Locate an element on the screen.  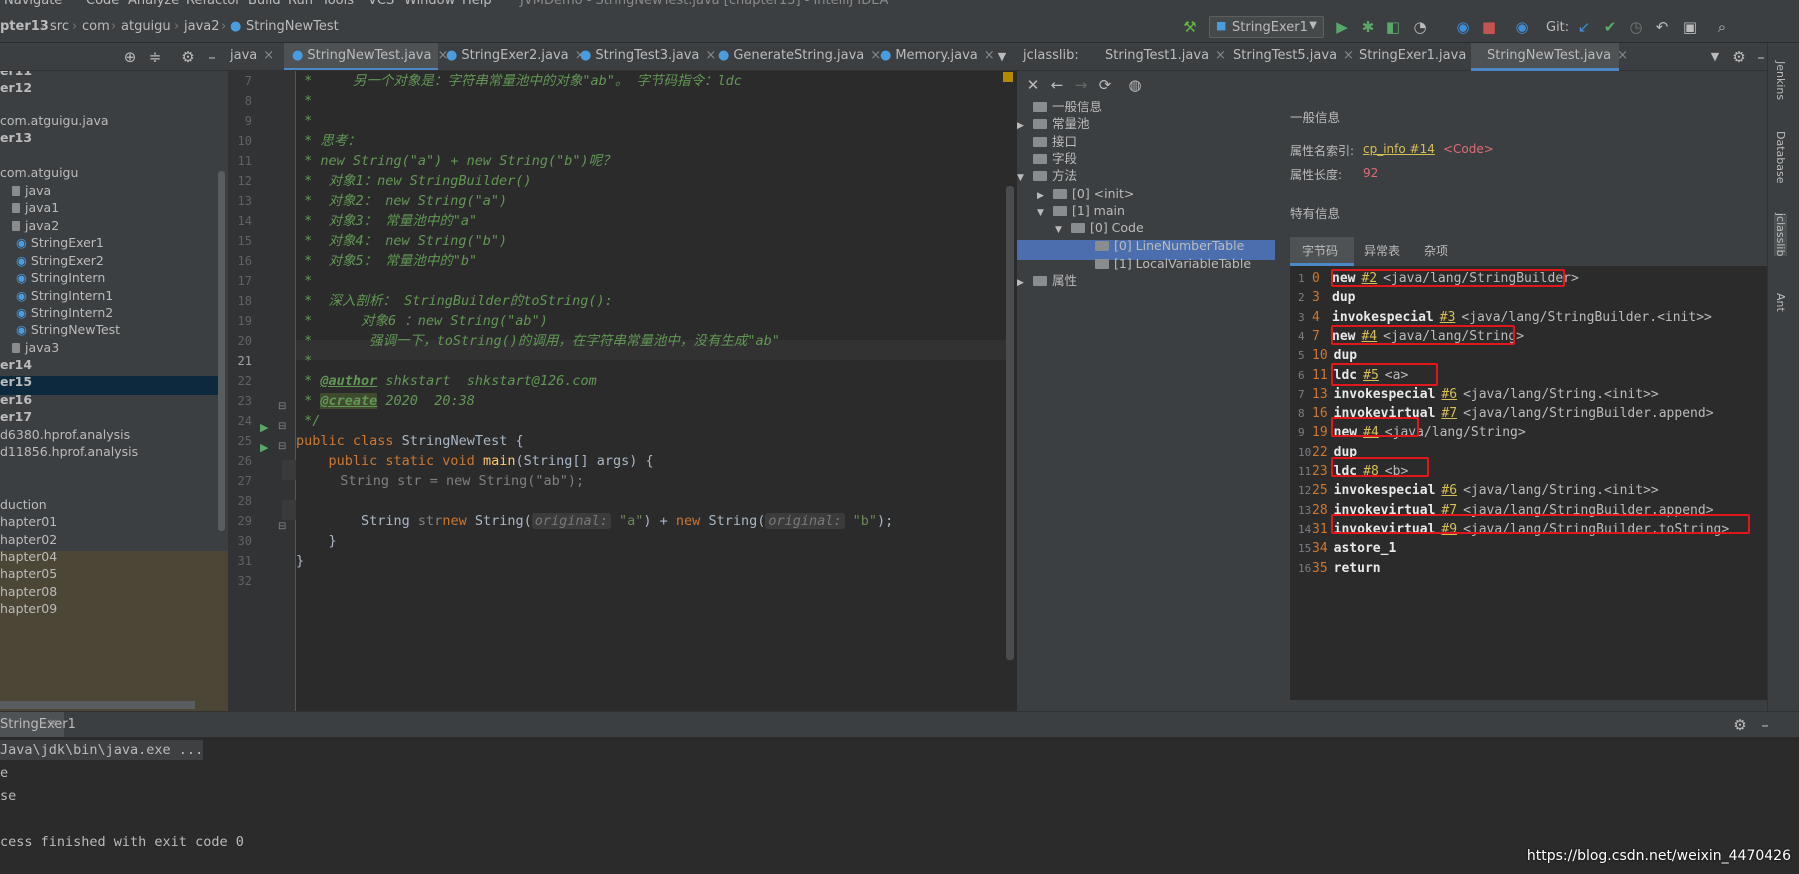
run-icon: ▶ is located at coordinates (1342, 27).